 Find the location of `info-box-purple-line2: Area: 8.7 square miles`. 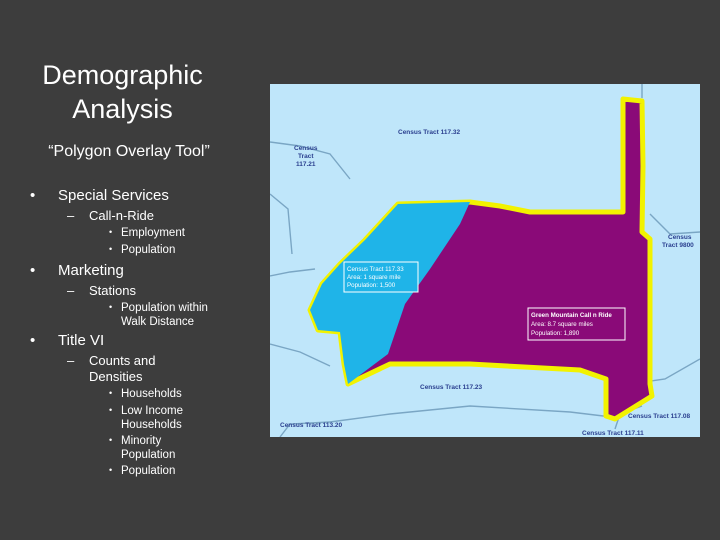

info-box-purple-line2: Area: 8.7 square miles is located at coordinates (562, 324).